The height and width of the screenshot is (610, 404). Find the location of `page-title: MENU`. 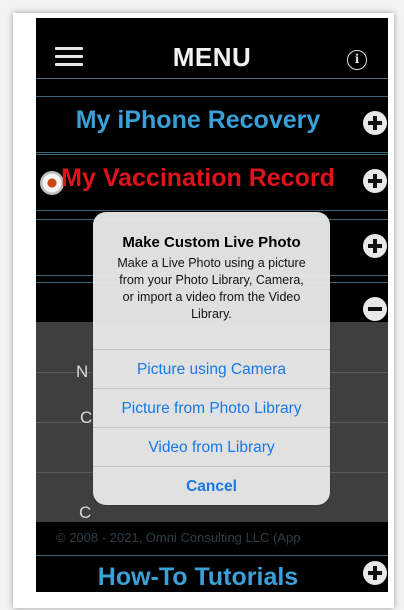

page-title: MENU is located at coordinates (212, 57).